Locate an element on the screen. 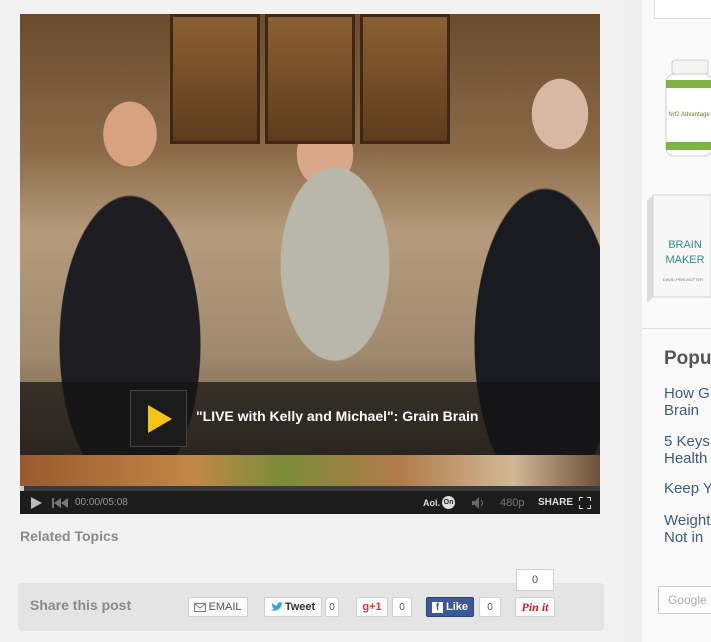 The height and width of the screenshot is (642, 711). sidebar-top-box is located at coordinates (682, 9).